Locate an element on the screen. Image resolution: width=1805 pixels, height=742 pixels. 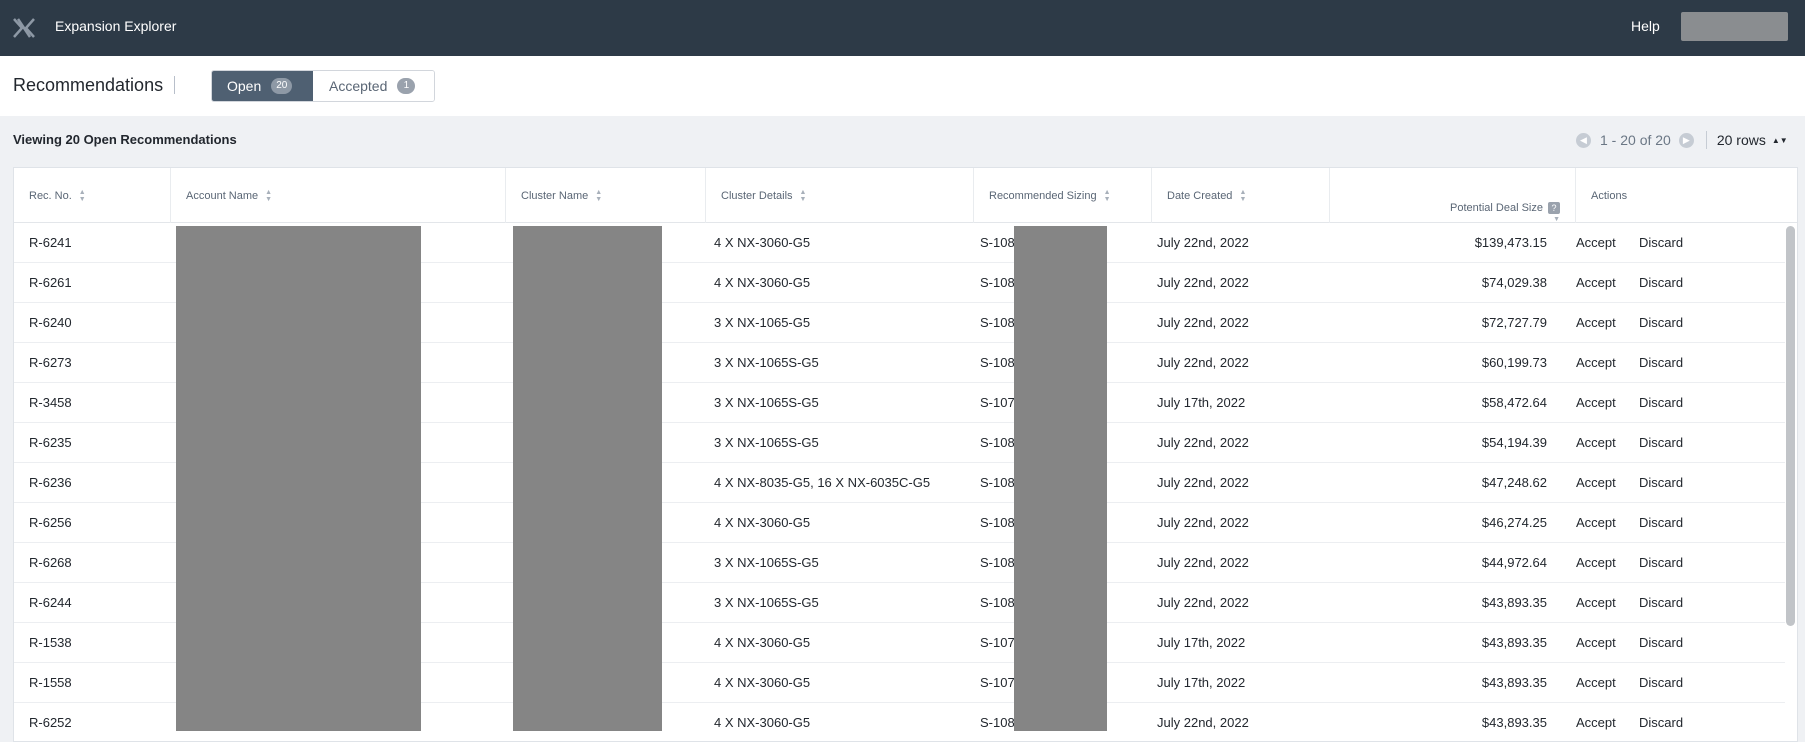
potential-deal-size-cell: $72,727.79 is located at coordinates (1514, 322).